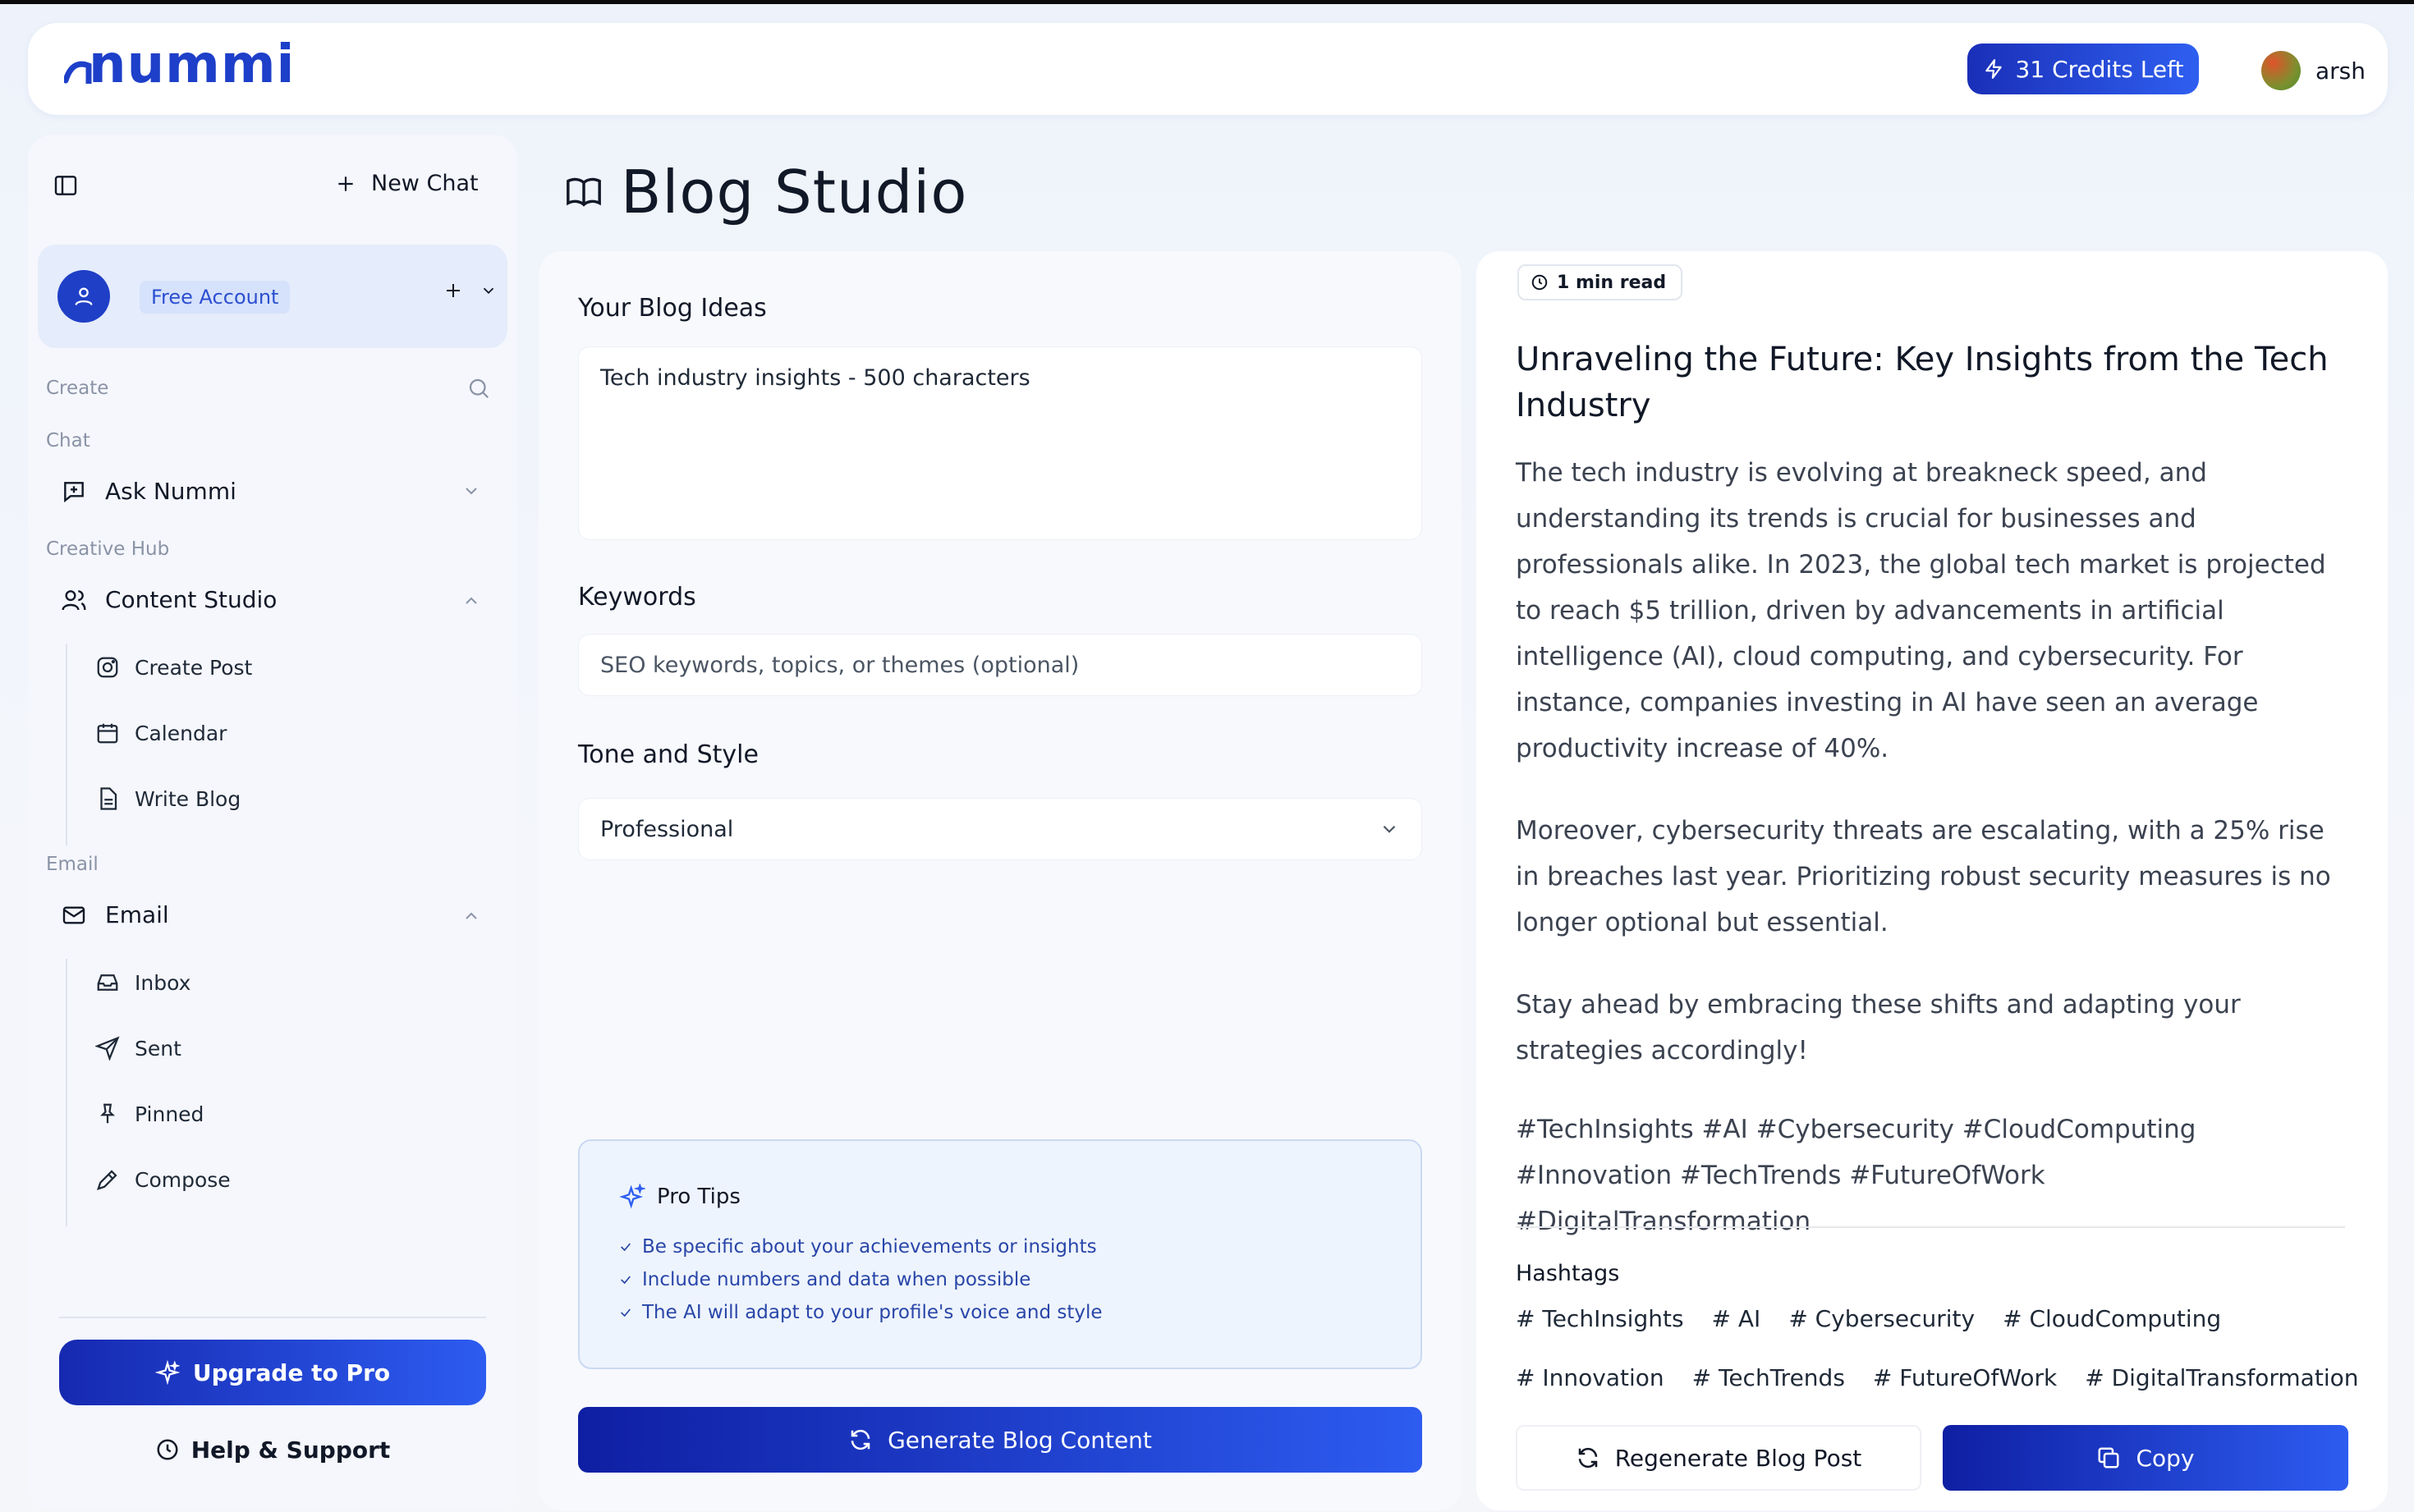 The height and width of the screenshot is (1512, 2414). Describe the element at coordinates (346, 183) in the screenshot. I see `plus-icon` at that location.